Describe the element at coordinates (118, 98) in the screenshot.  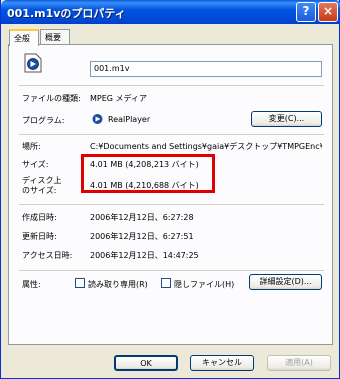
I see `file-type-value: MPEG メディア` at that location.